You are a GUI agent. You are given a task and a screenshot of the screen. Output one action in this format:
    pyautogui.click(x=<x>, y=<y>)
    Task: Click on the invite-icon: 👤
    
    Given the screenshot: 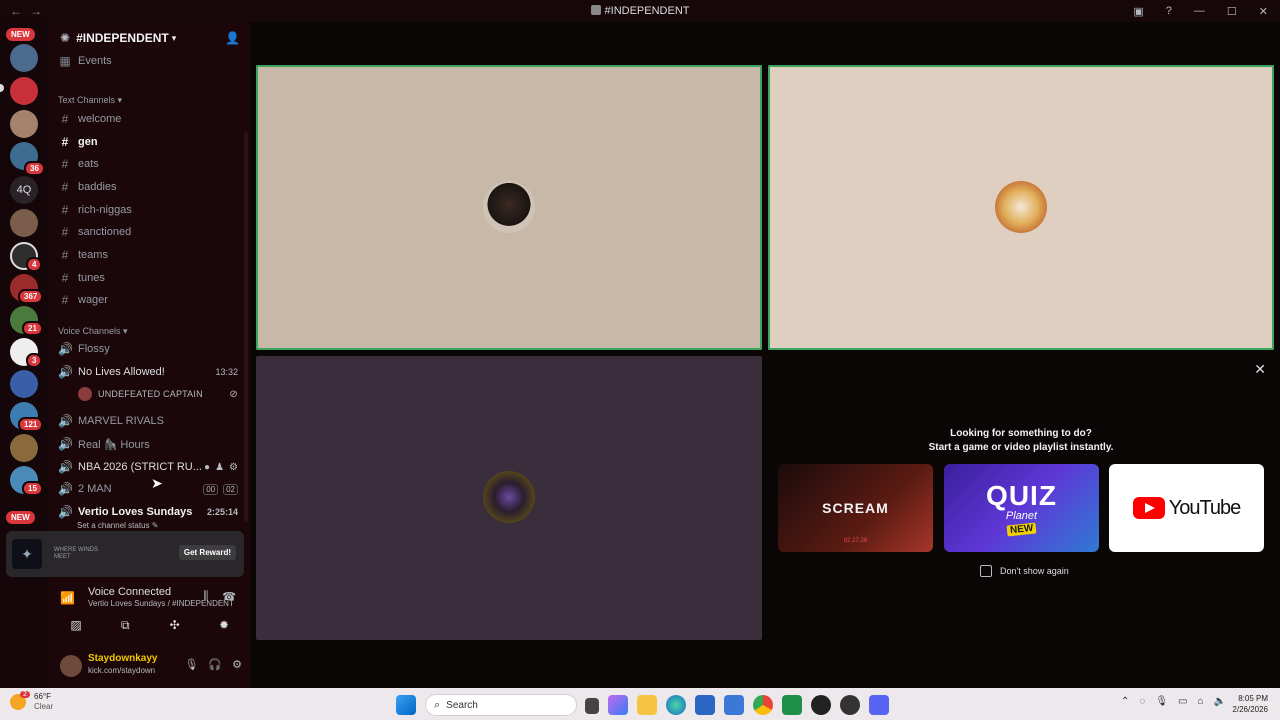 What is the action you would take?
    pyautogui.click(x=232, y=38)
    